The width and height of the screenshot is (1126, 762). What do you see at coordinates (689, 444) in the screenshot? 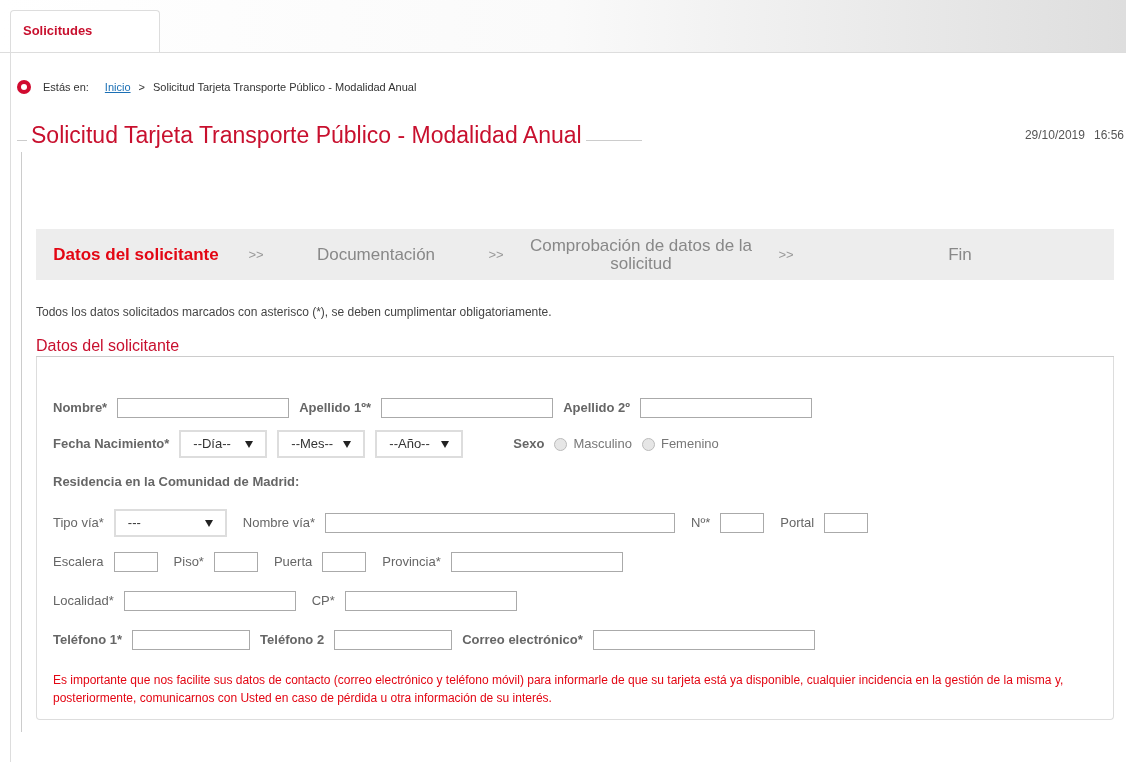
I see `radio-label: Femenino` at bounding box center [689, 444].